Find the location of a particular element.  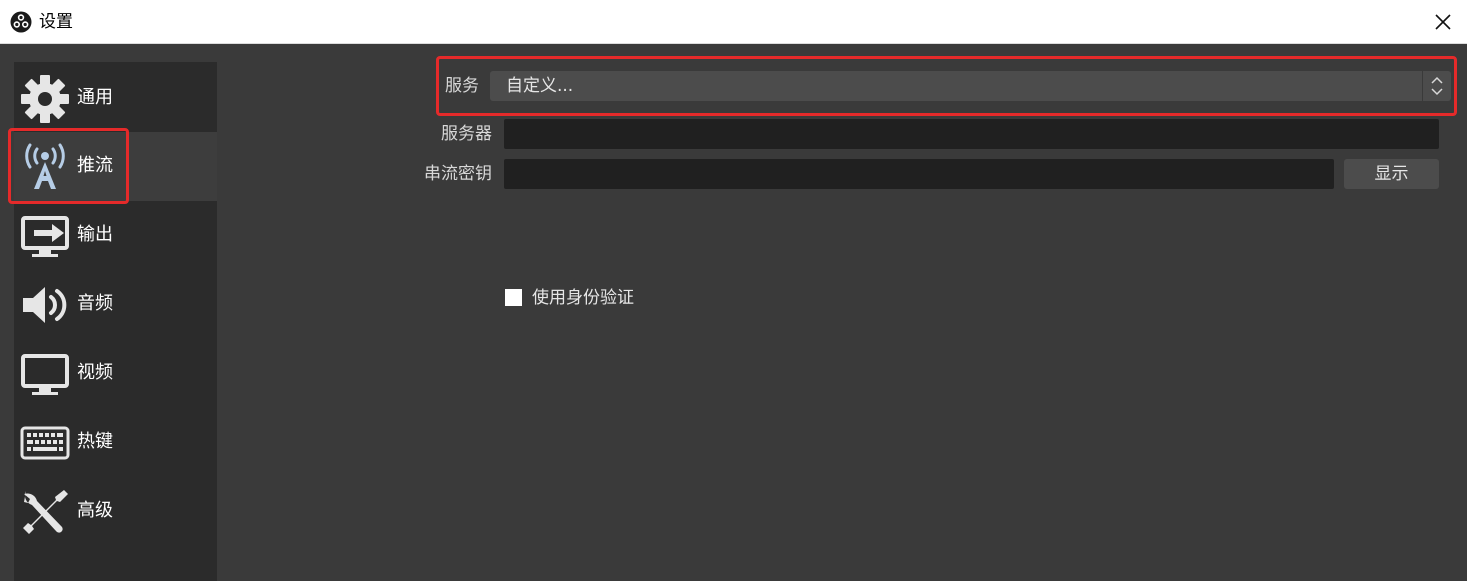

sidebar-item-advanced: 高级 is located at coordinates (115, 511).